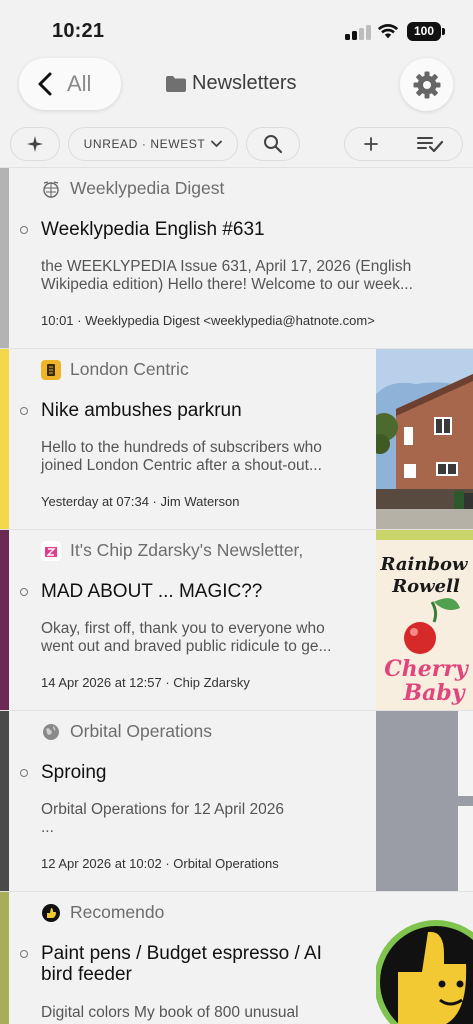 This screenshot has width=473, height=1024. I want to click on sort-filter-dropdown: UNREAD · NEWEST, so click(153, 144).